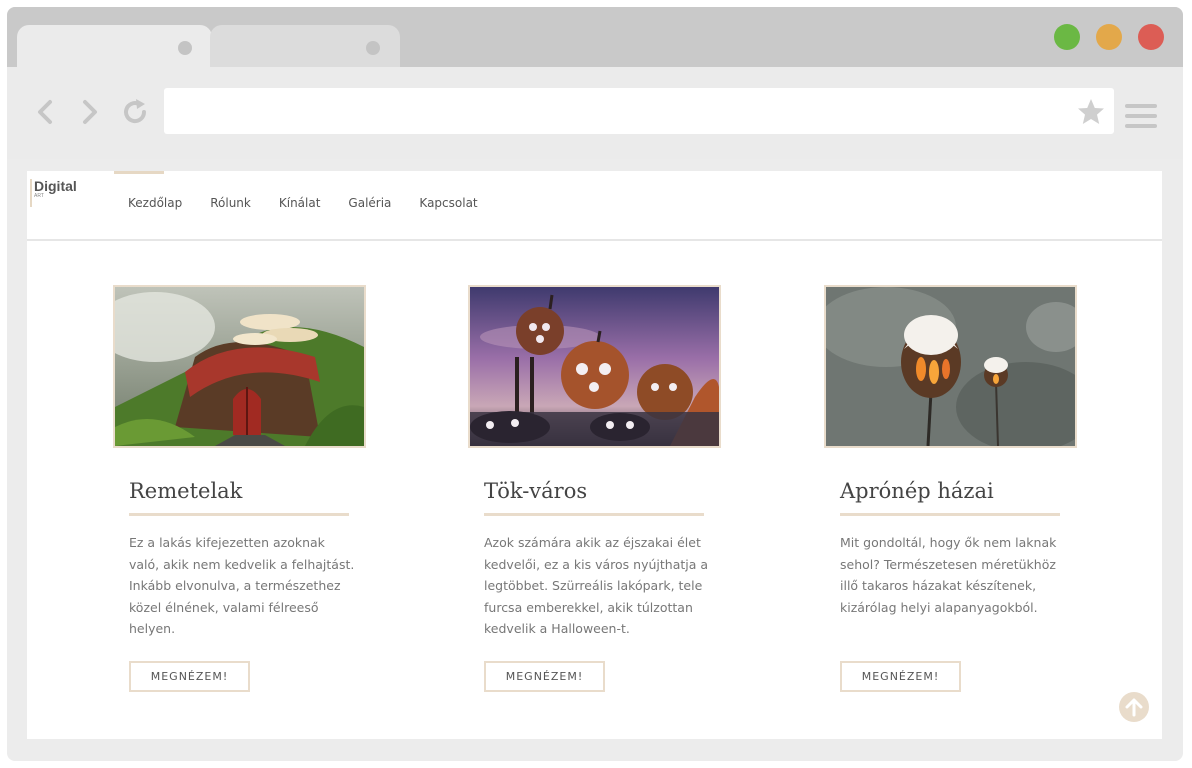 This screenshot has width=1192, height=768. I want to click on pumpkin-town-illustration, so click(594, 366).